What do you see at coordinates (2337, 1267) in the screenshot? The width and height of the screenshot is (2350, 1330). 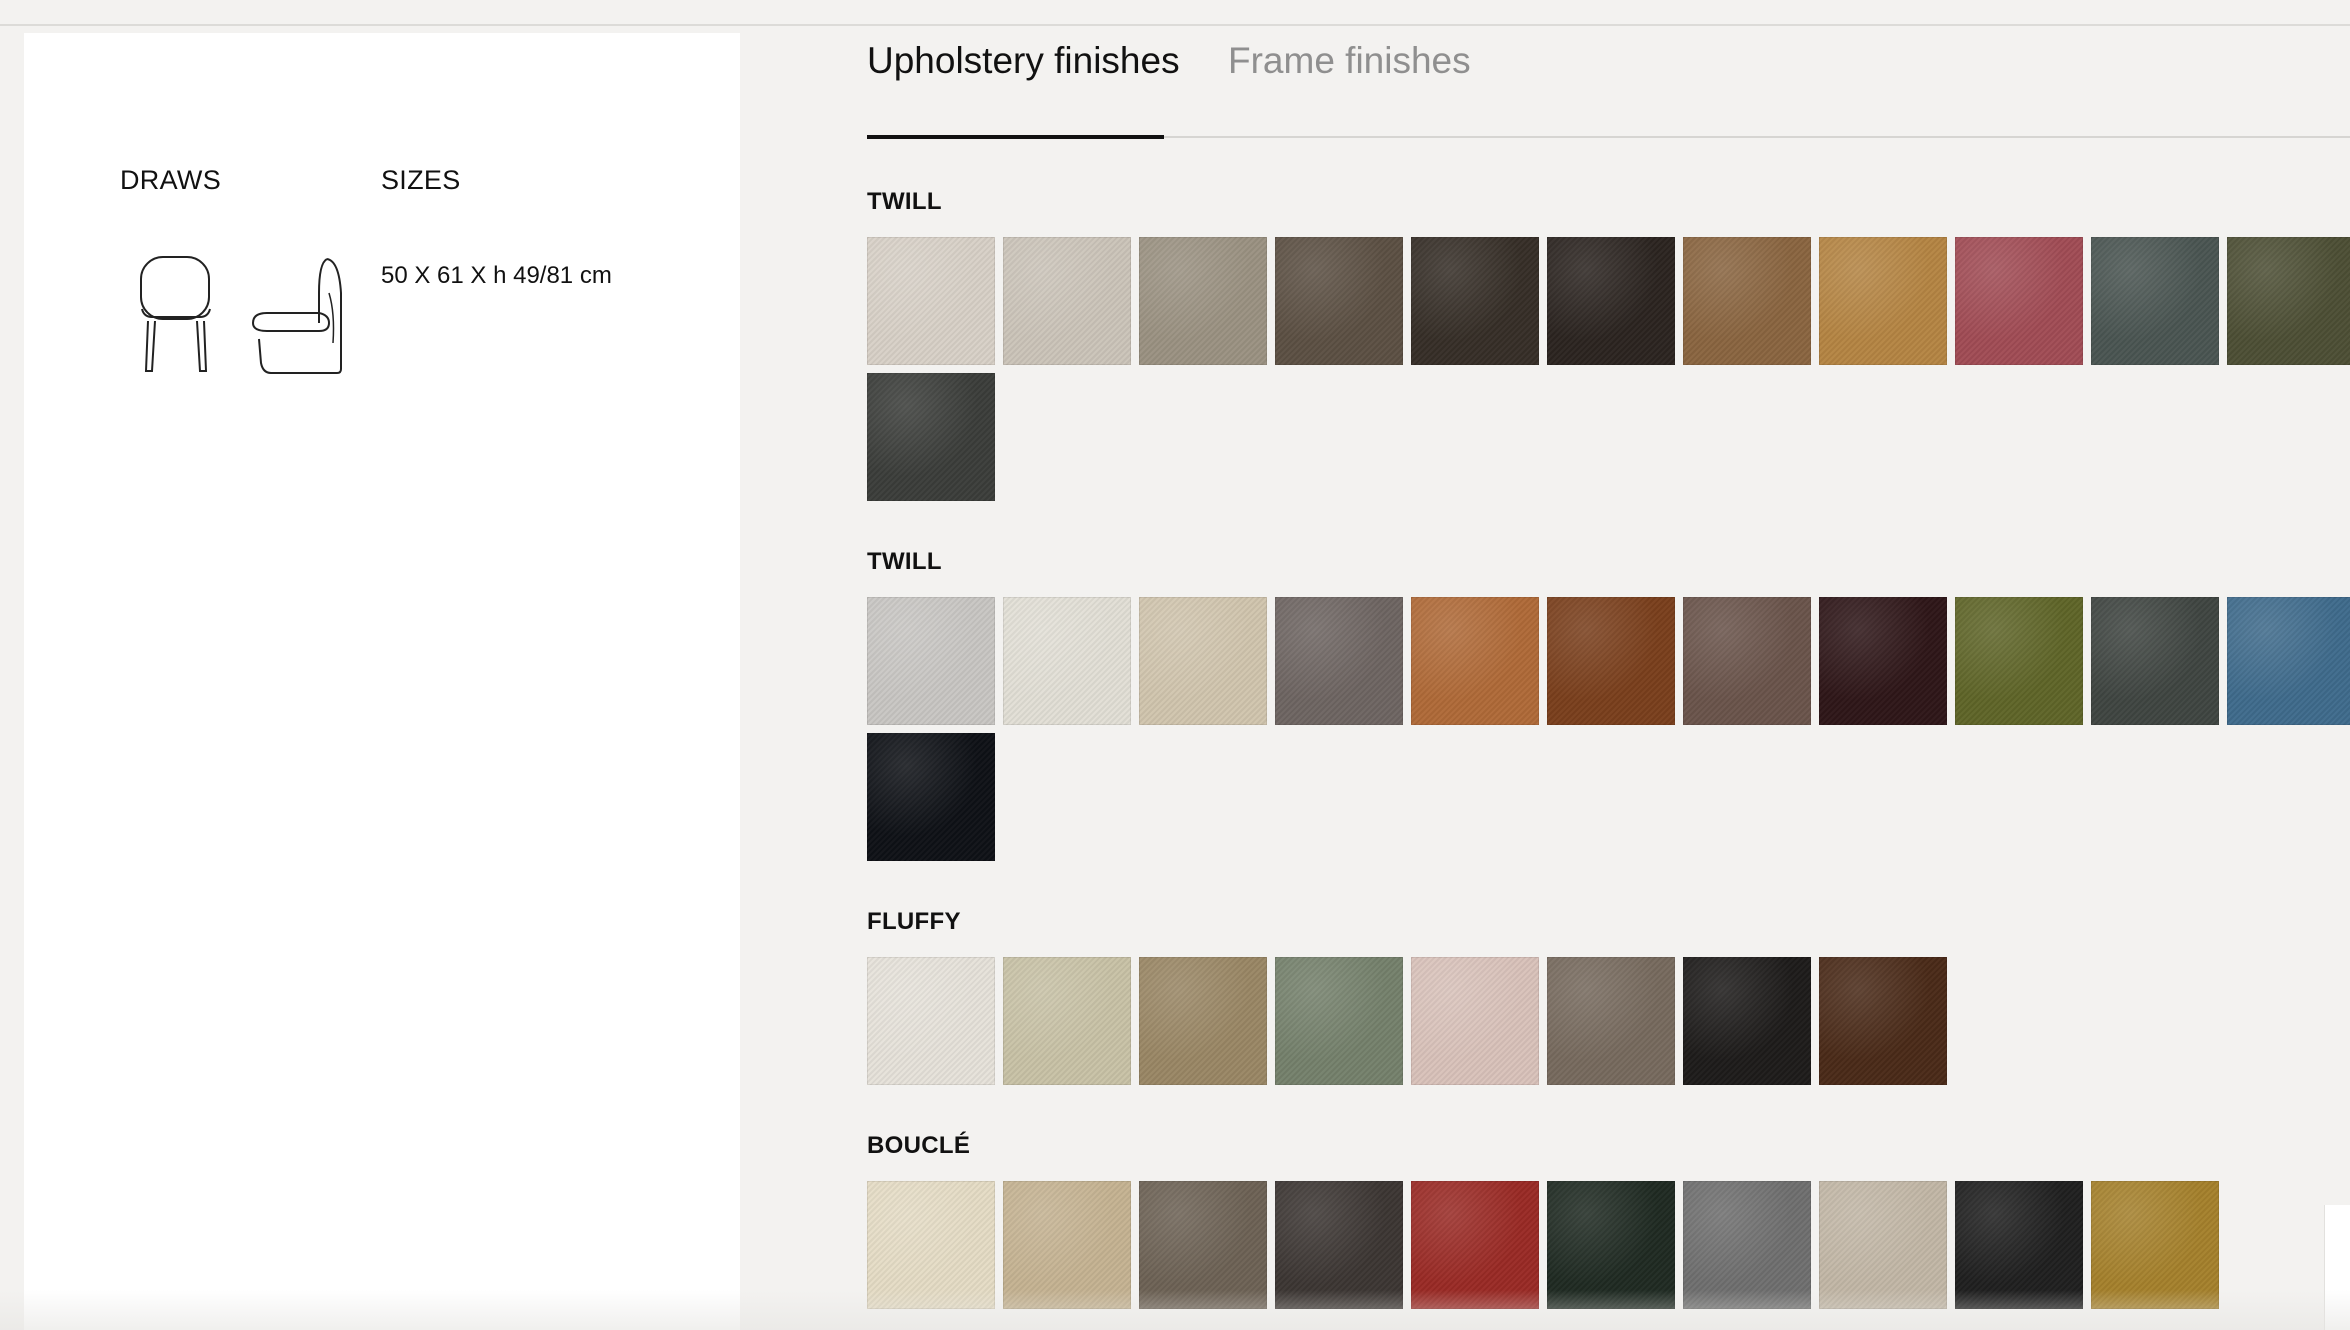 I see `floating-panel-edge` at bounding box center [2337, 1267].